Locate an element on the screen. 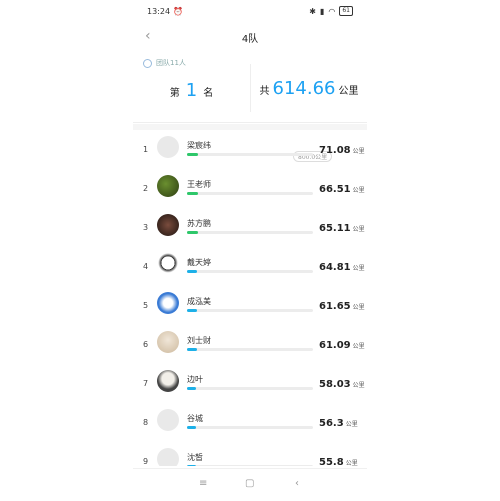 The height and width of the screenshot is (501, 500). team-rank: 第1名 is located at coordinates (191, 90).